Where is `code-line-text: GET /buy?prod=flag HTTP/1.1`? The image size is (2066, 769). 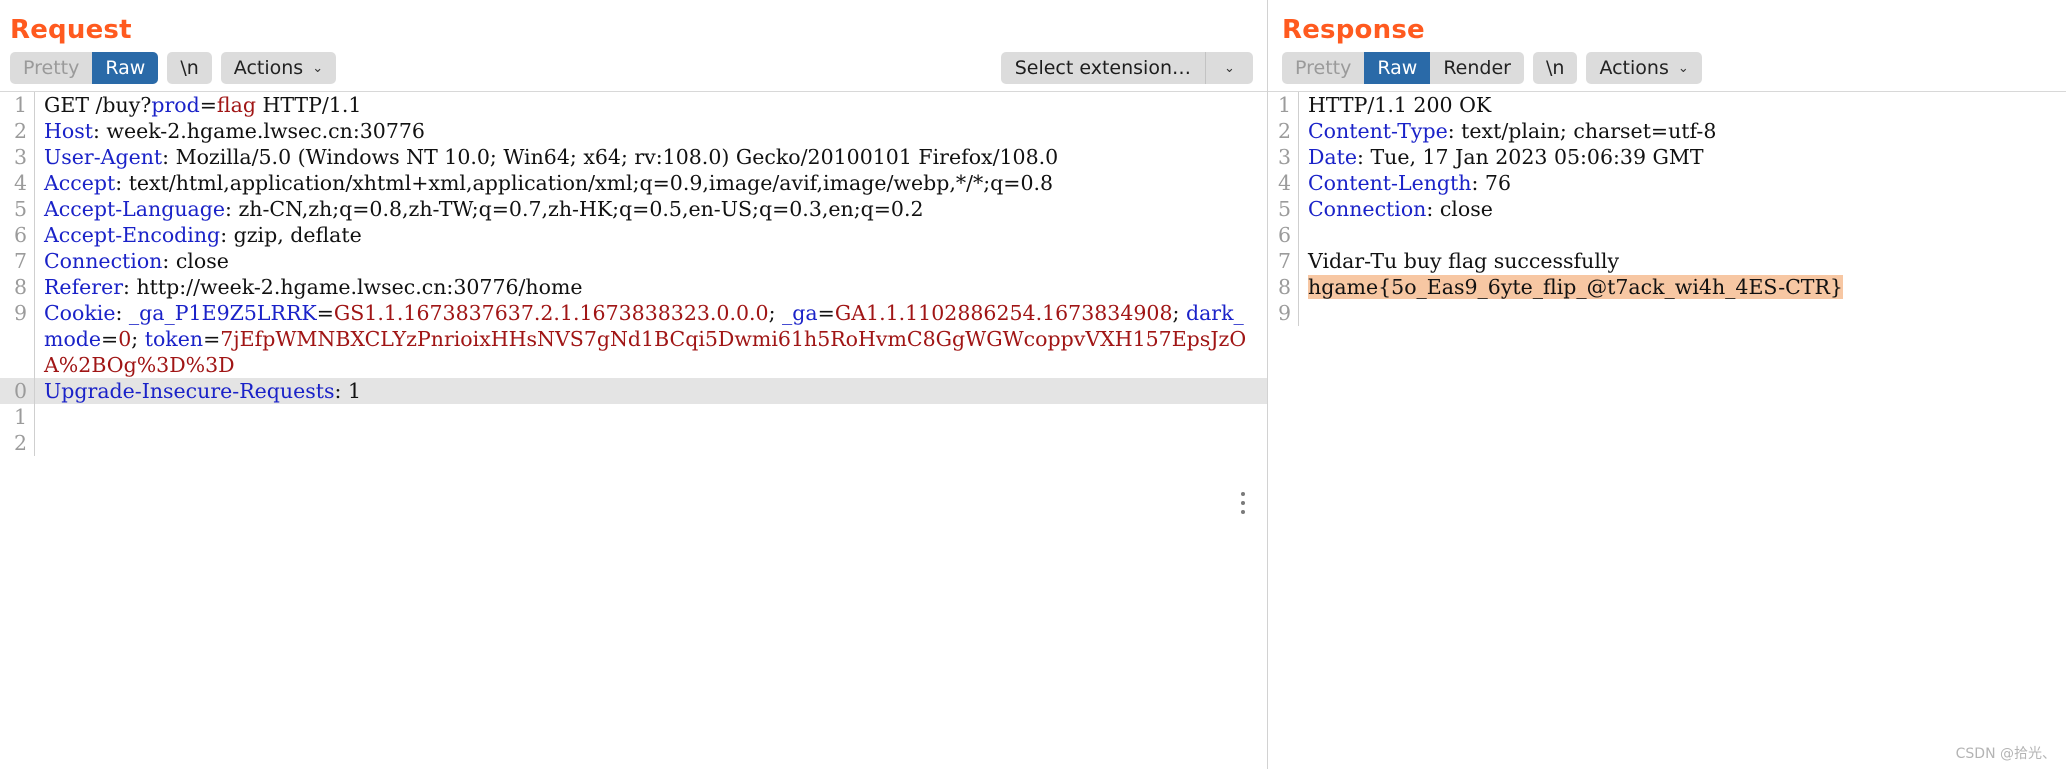 code-line-text: GET /buy?prod=flag HTTP/1.1 is located at coordinates (651, 105).